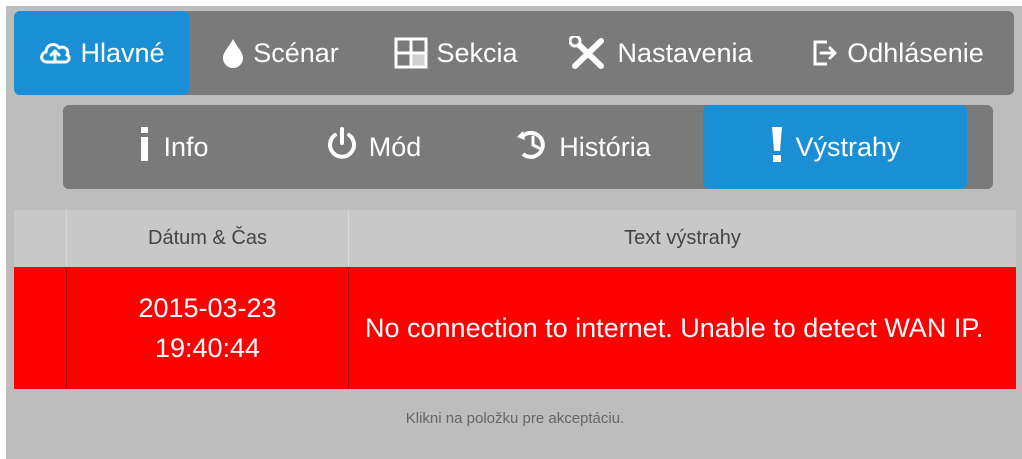 The width and height of the screenshot is (1022, 459). I want to click on nav-item-nastavenia: Nastavenia, so click(661, 53).